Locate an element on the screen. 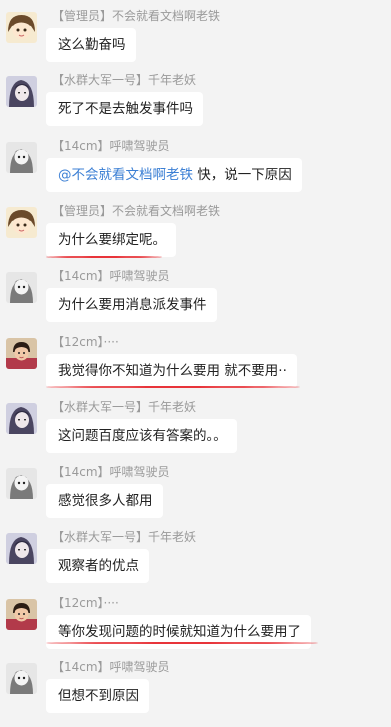  message-text: 快，说一下原因 is located at coordinates (242, 175).